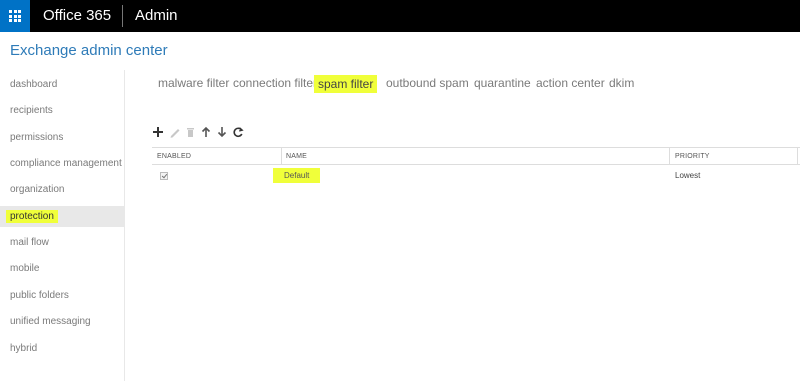  I want to click on nav-item-label: unified messaging, so click(50, 321).